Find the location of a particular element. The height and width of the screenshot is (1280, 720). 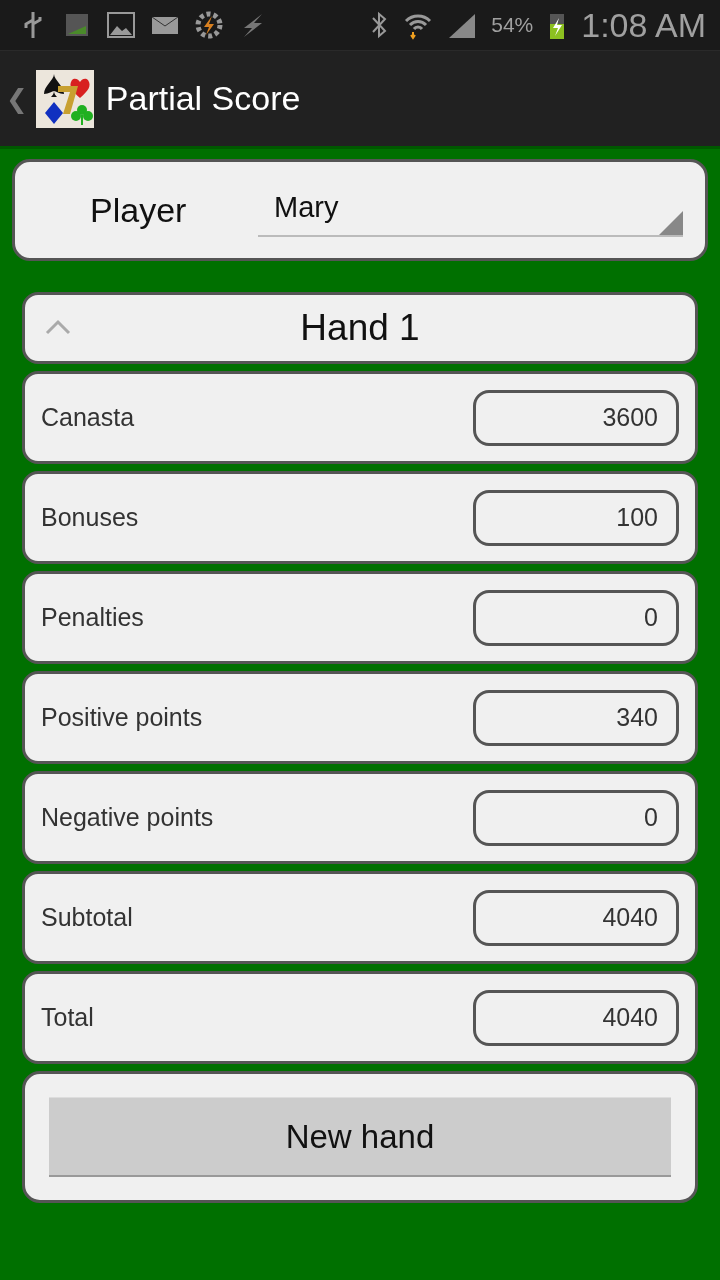

score-label: Bonuses is located at coordinates (90, 517).